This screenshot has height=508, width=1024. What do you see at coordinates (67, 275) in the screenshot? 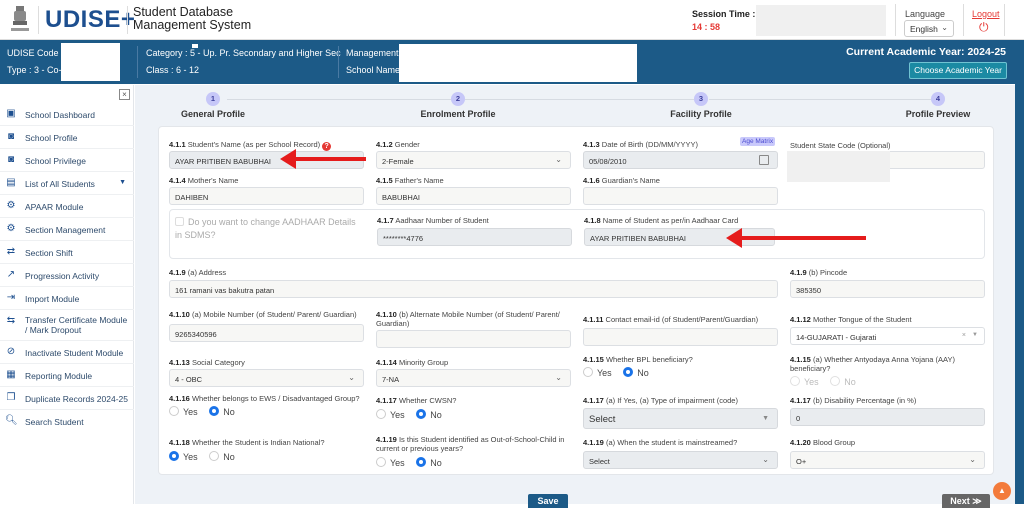
I see `sidebar-item-progression-activity: ↗ Progression Activity` at bounding box center [67, 275].